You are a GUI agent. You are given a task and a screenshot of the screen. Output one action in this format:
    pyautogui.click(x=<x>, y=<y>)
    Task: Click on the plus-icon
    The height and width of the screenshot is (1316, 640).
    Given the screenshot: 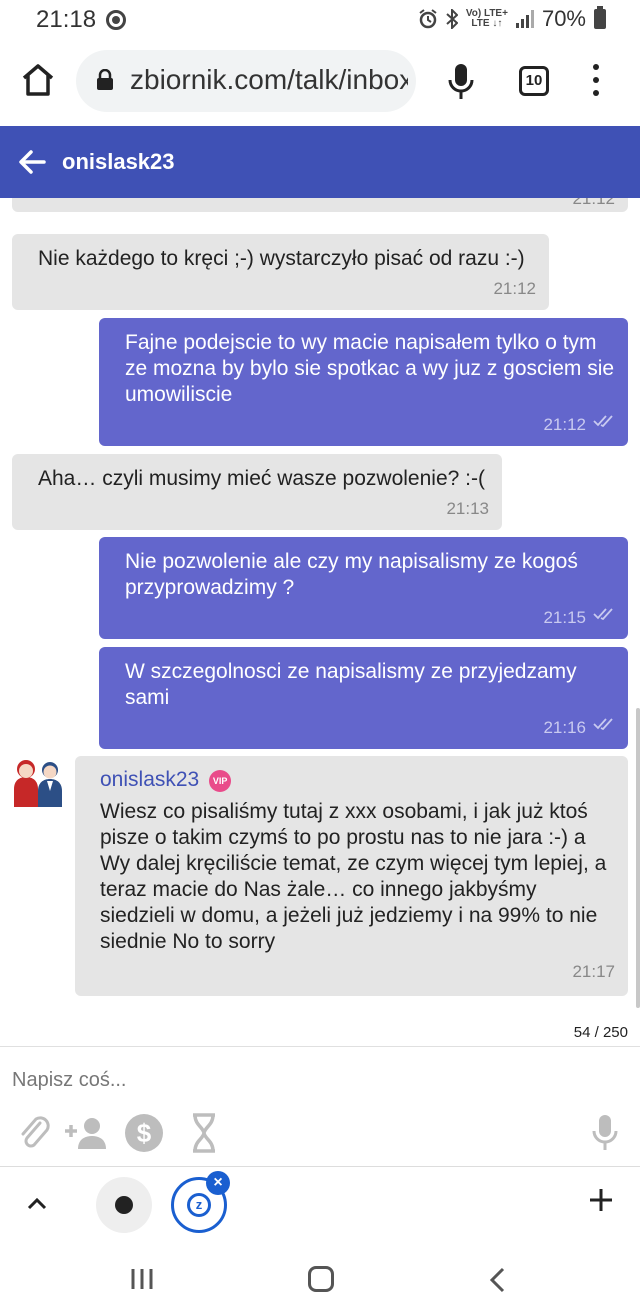 What is the action you would take?
    pyautogui.click(x=601, y=1200)
    